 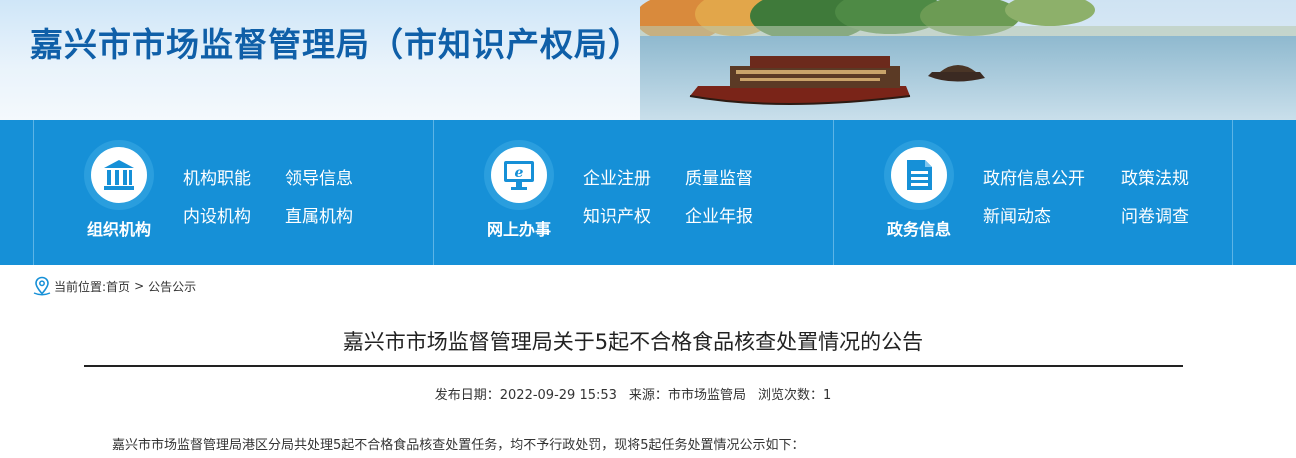 I want to click on nav-link-survey: 问卷调查, so click(x=1155, y=214).